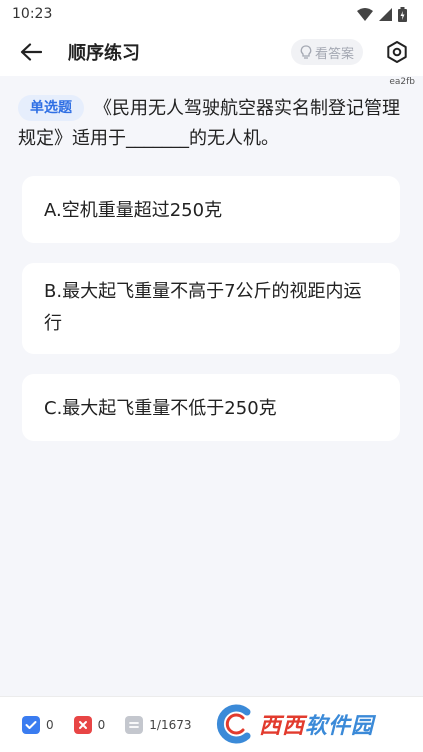  I want to click on correct-stat: 0, so click(38, 724).